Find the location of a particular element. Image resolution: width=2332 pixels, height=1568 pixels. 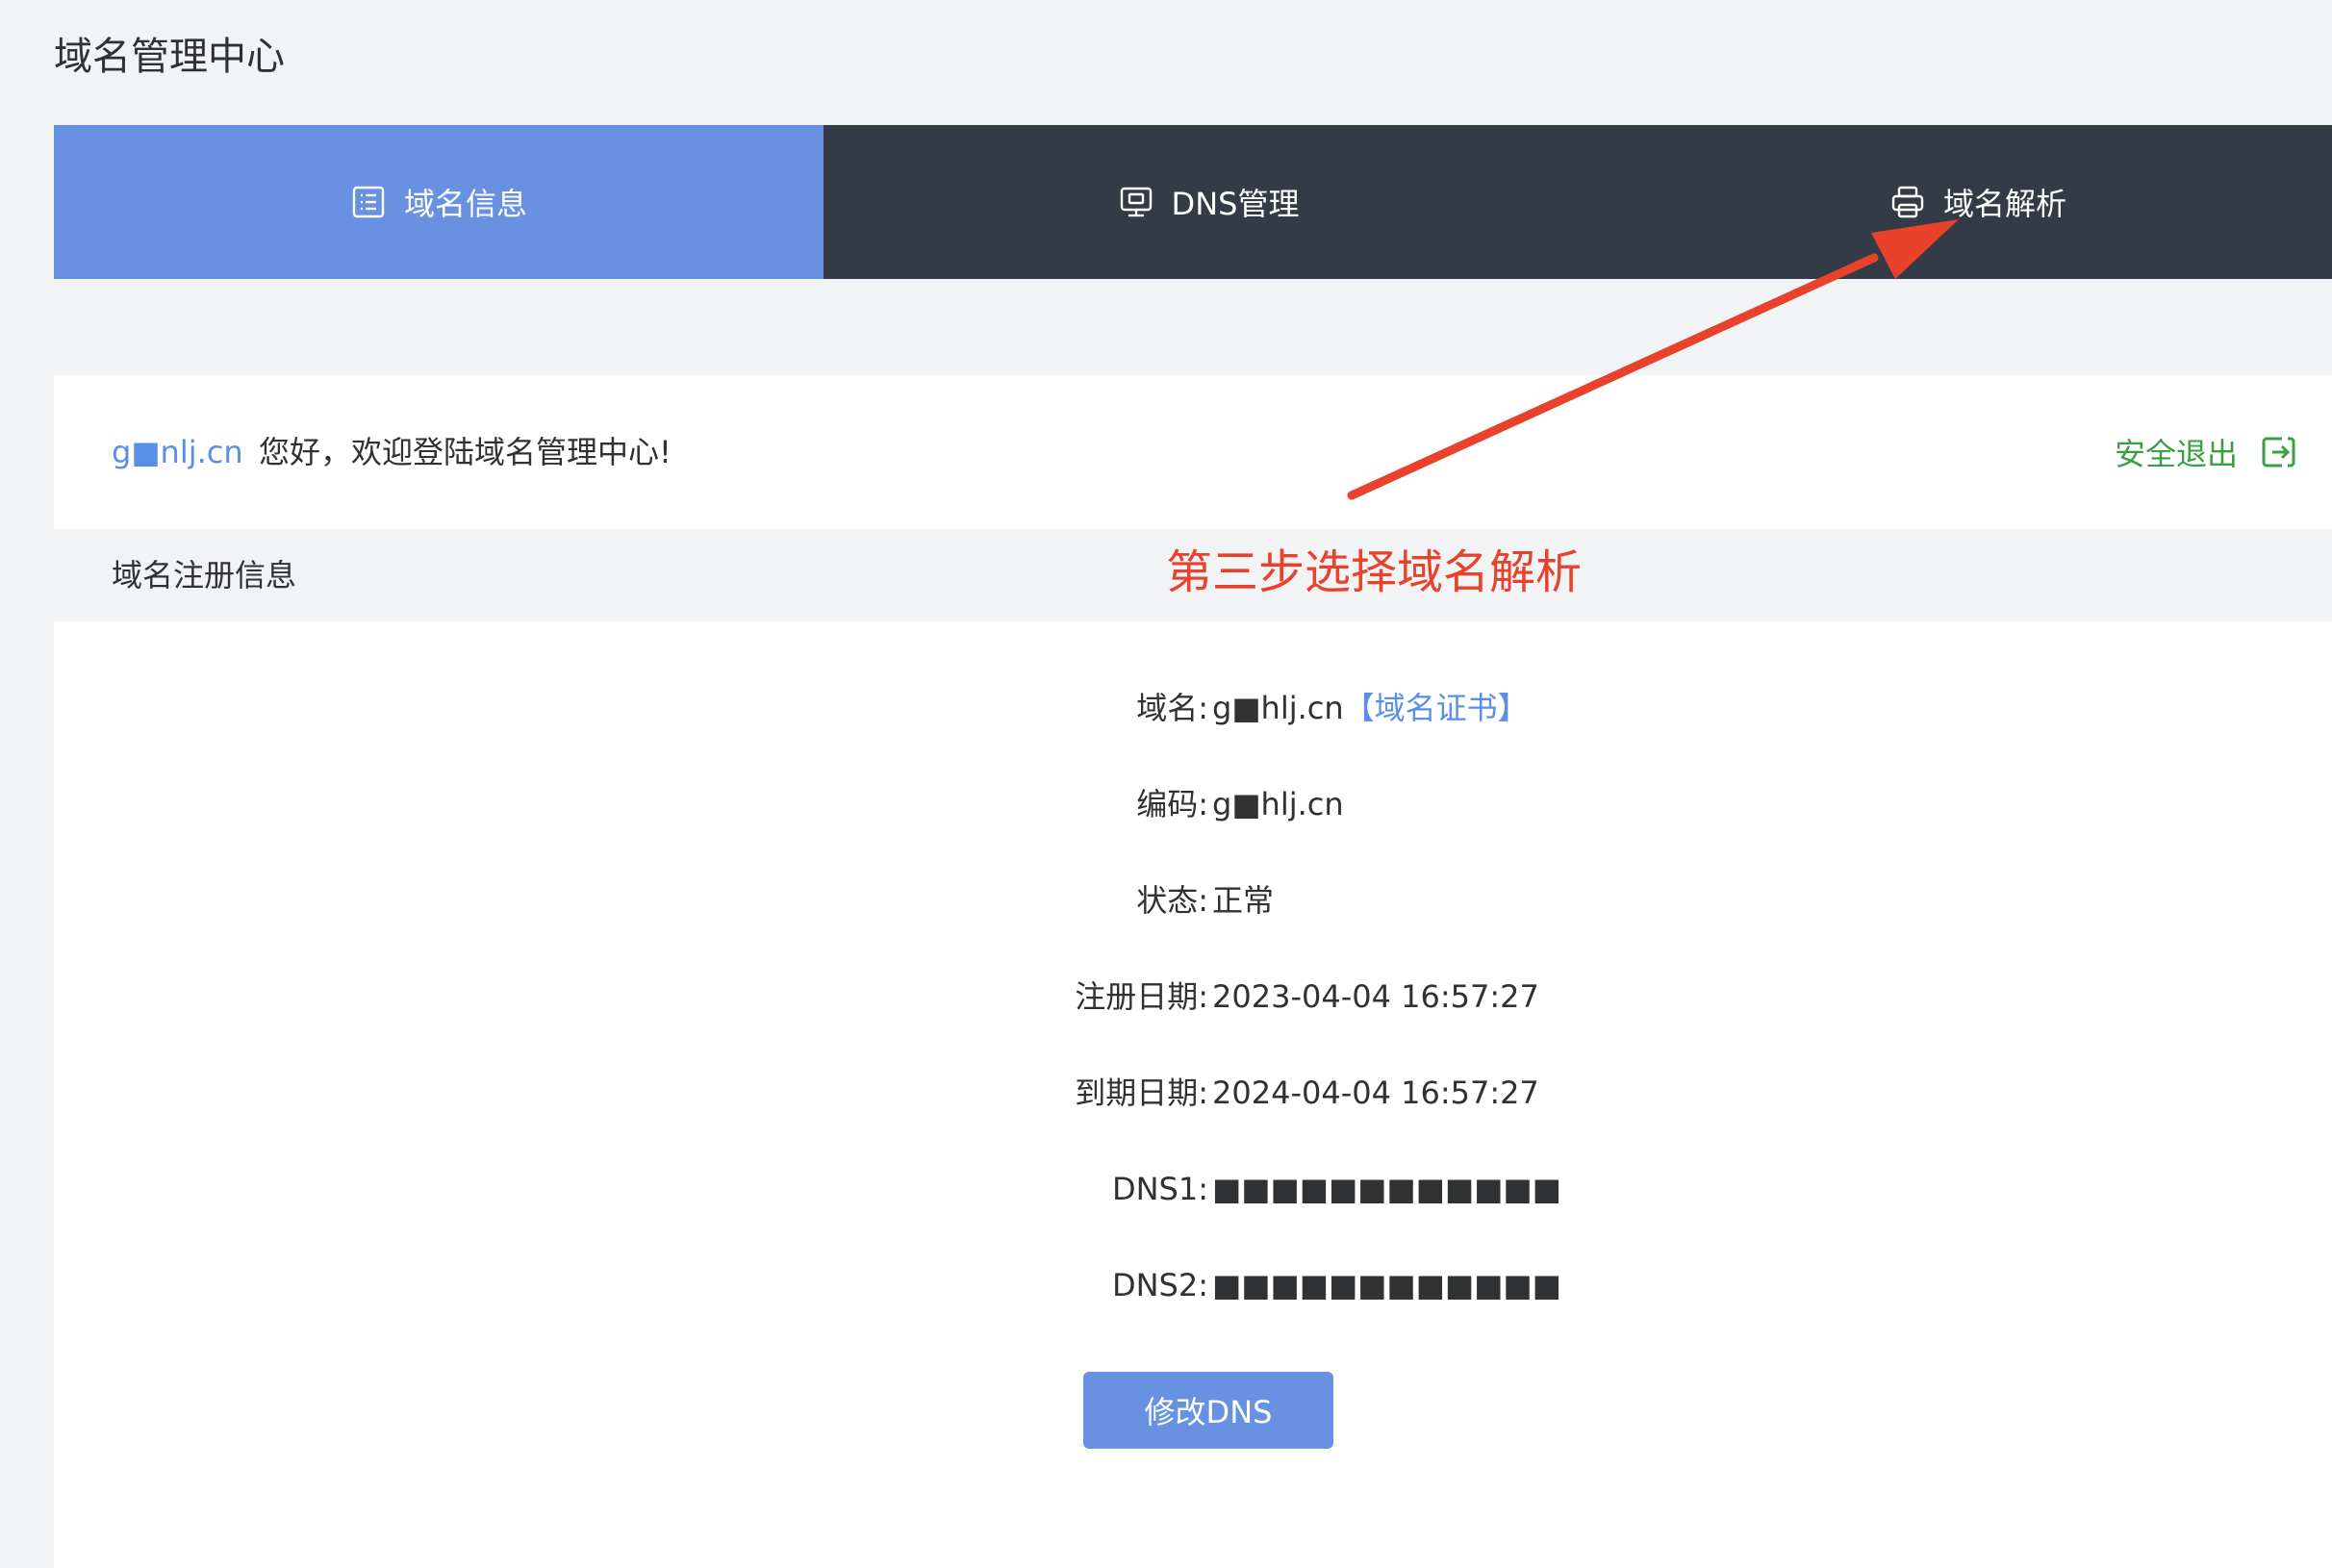

detail-key: 编码: is located at coordinates (1172, 804).